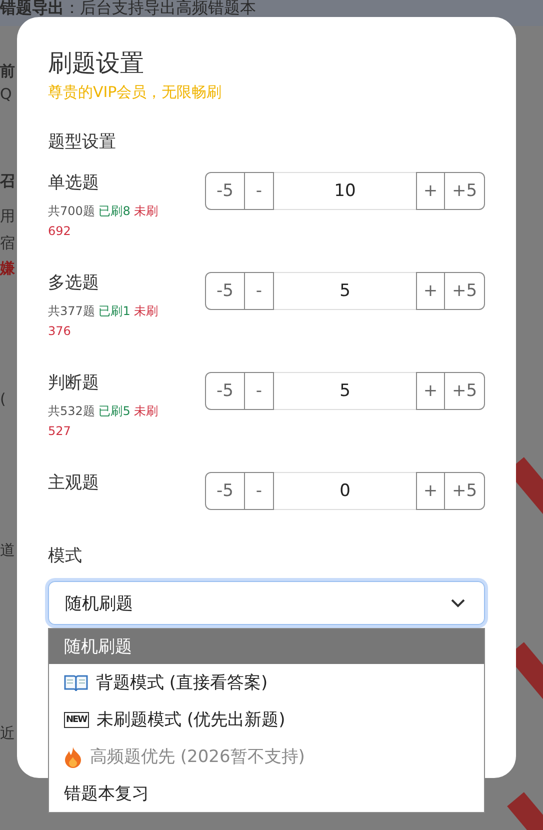 Image resolution: width=543 pixels, height=830 pixels. I want to click on background-text: 前, so click(8, 71).